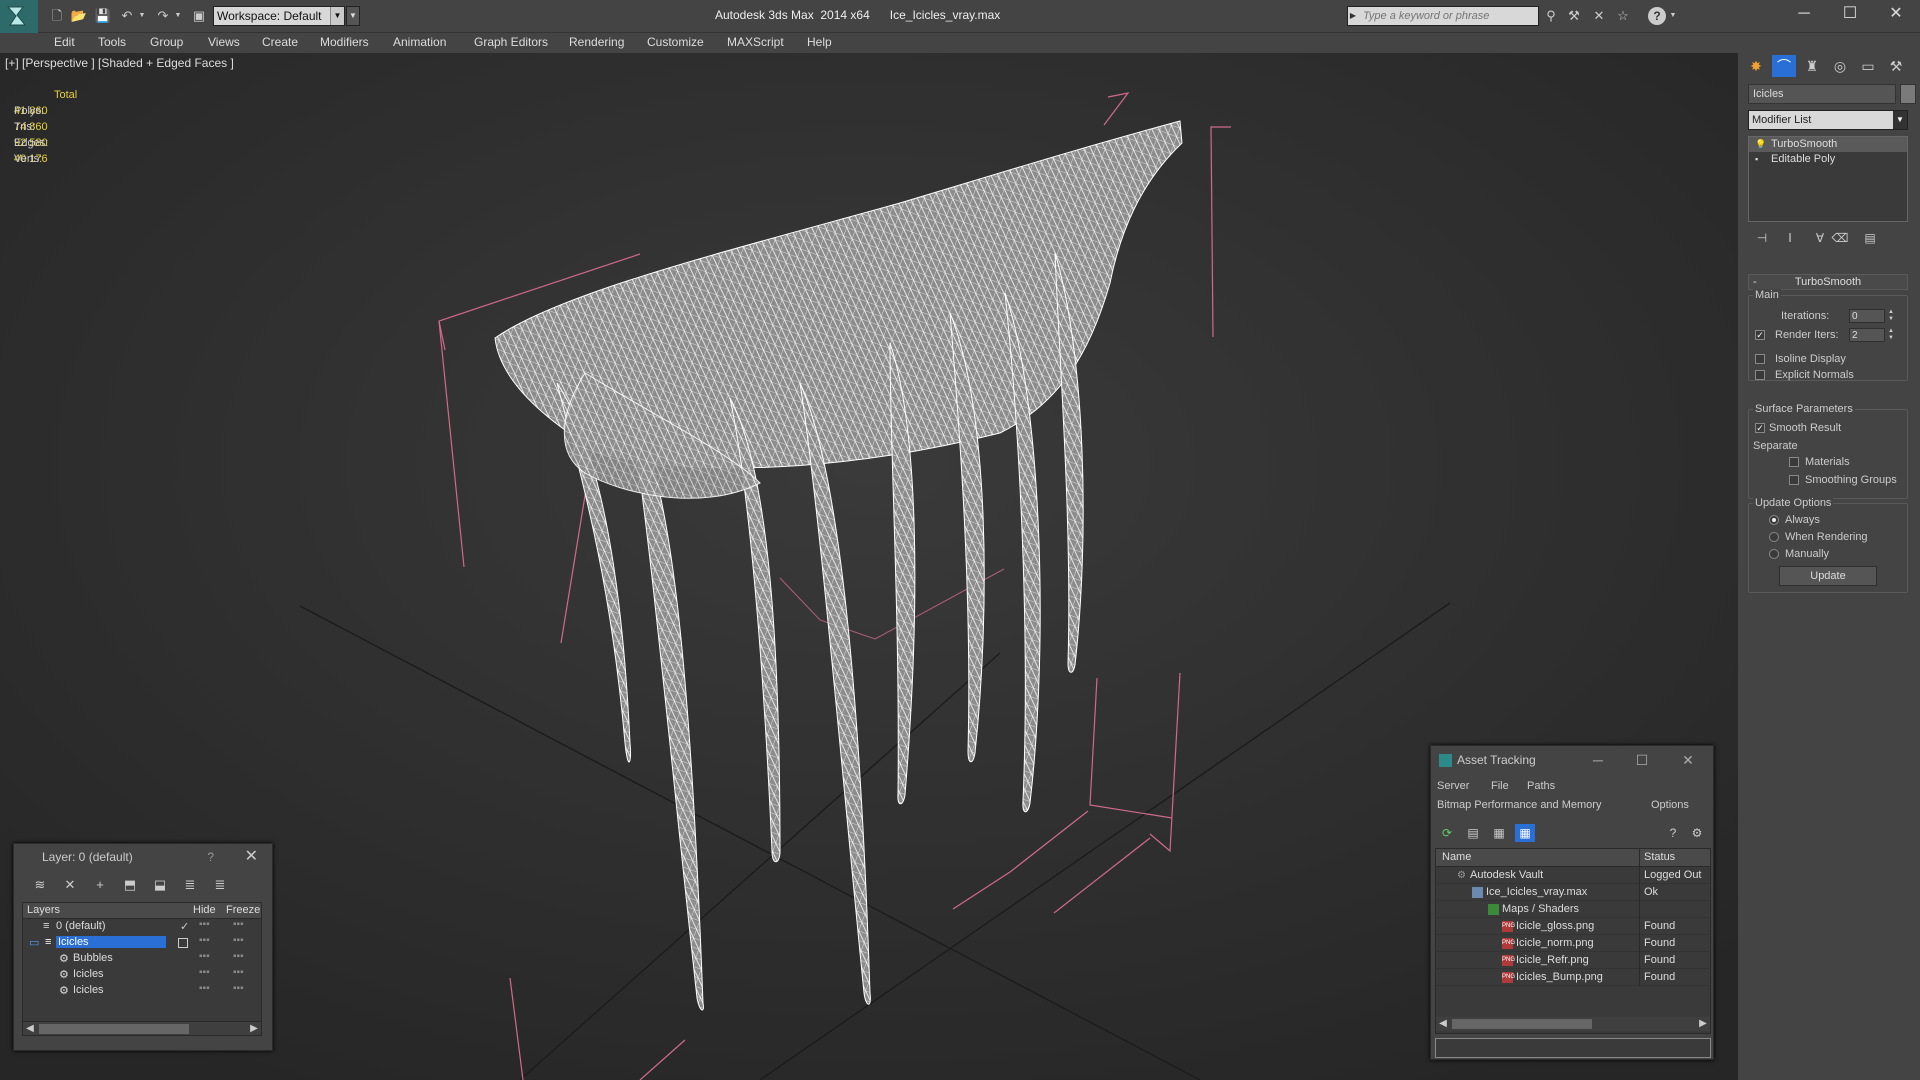 This screenshot has height=1080, width=1920. I want to click on search-box, so click(1443, 16).